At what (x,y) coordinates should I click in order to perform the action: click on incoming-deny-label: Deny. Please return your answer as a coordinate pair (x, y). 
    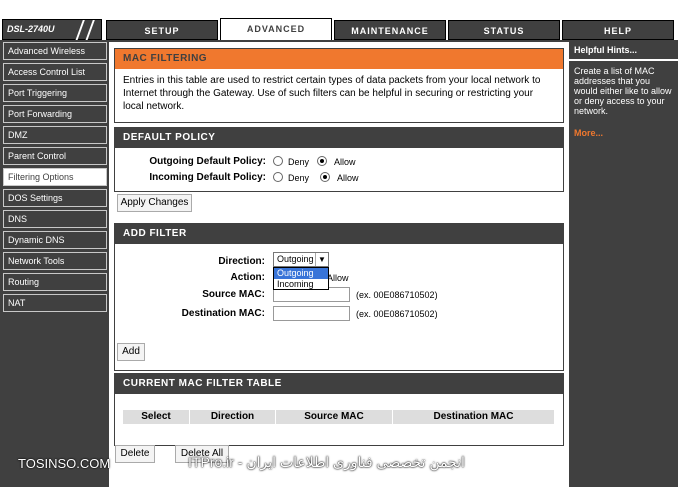
    Looking at the image, I should click on (299, 178).